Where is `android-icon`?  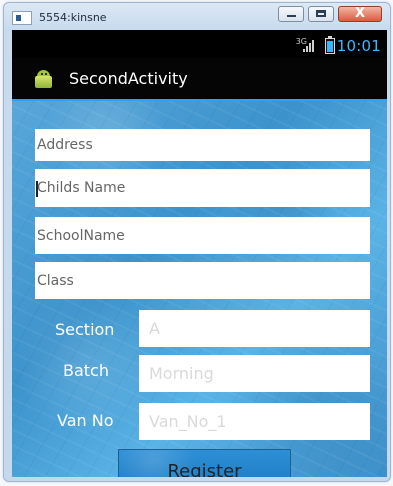 android-icon is located at coordinates (43, 79).